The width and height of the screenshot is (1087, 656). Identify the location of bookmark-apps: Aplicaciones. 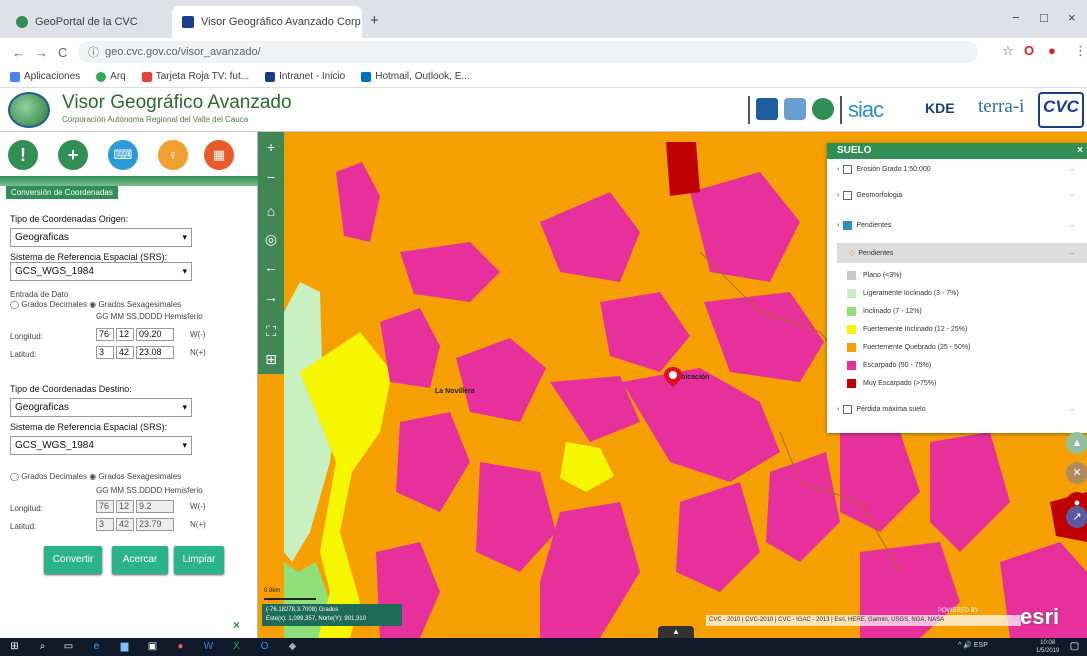
(45, 76).